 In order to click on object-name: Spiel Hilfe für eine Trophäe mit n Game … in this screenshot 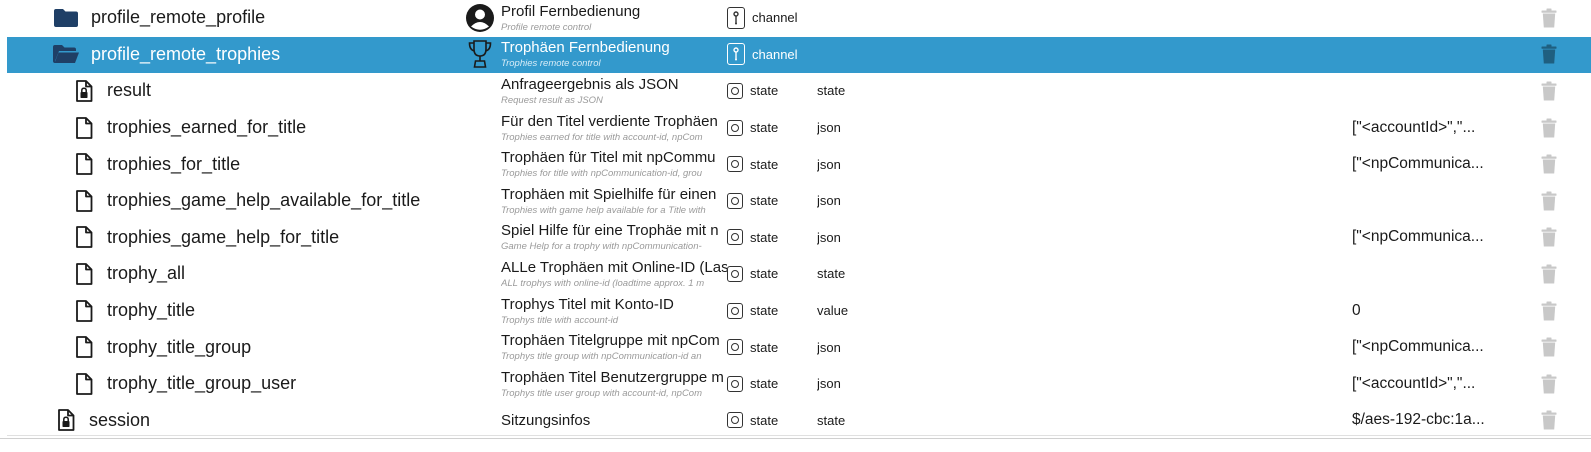, I will do `click(614, 238)`.